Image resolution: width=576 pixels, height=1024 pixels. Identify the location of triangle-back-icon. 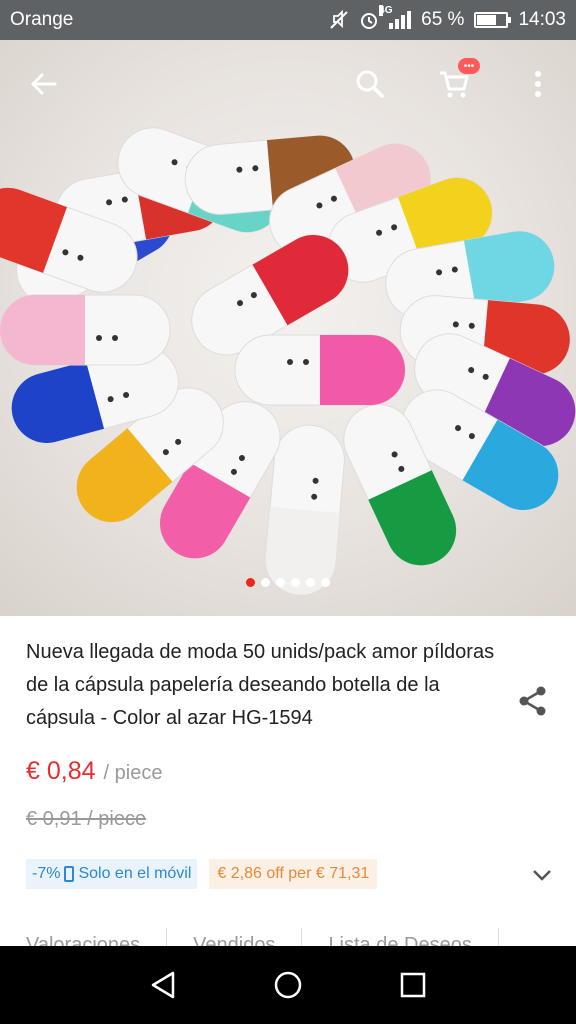
(162, 985).